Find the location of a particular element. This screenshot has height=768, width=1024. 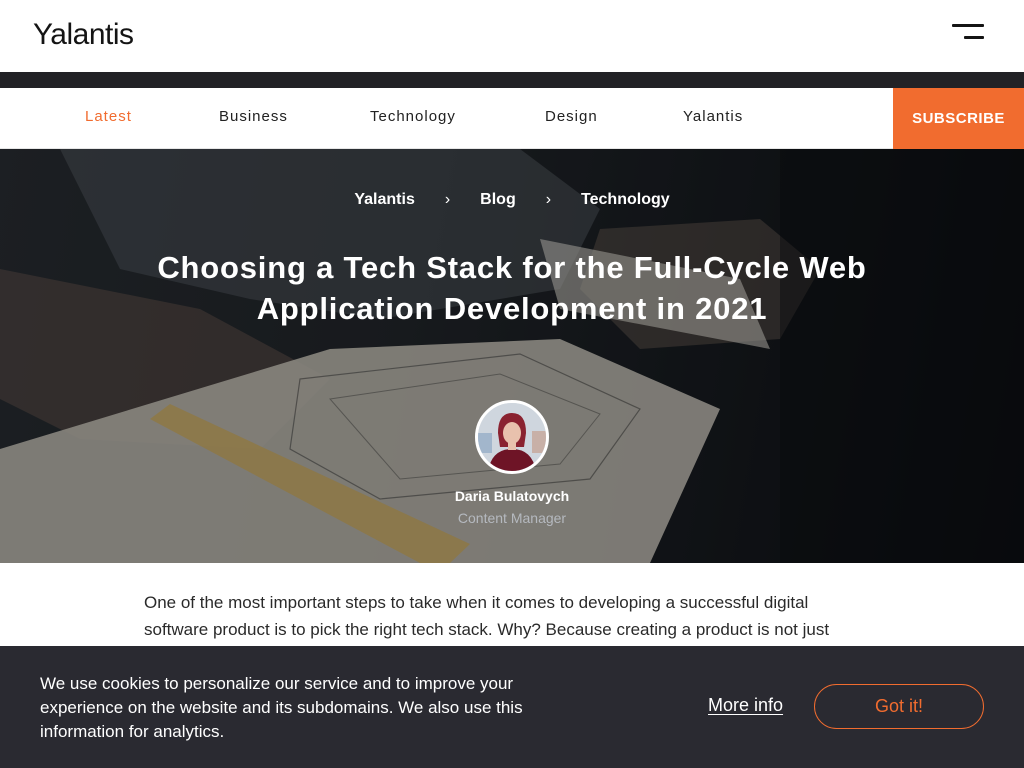

yalantis-logo: Yalantis is located at coordinates (83, 35).